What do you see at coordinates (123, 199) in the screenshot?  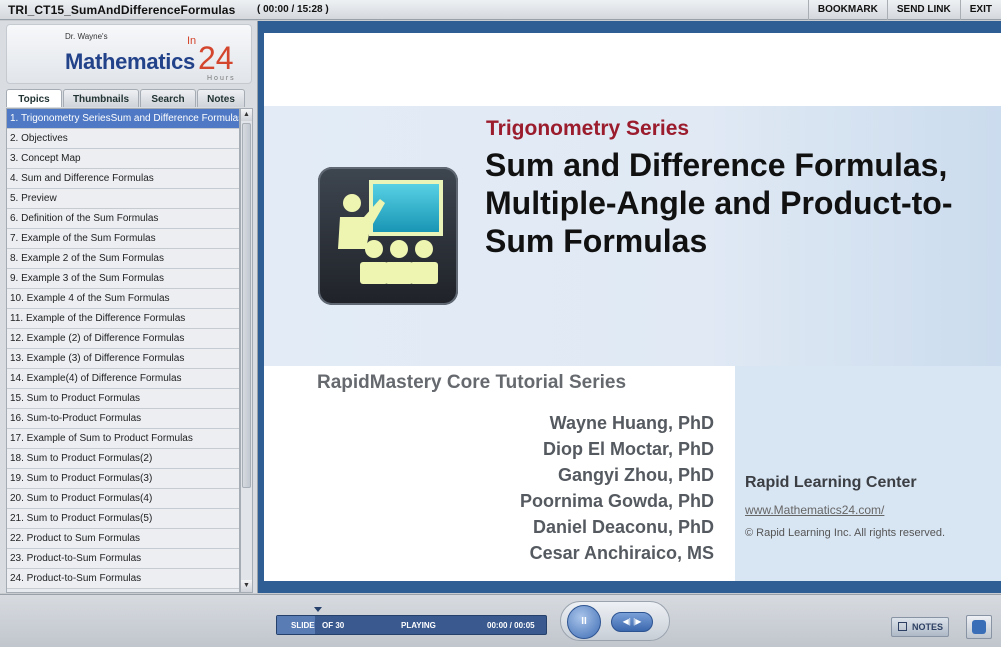 I see `topic-item: 5. Preview` at bounding box center [123, 199].